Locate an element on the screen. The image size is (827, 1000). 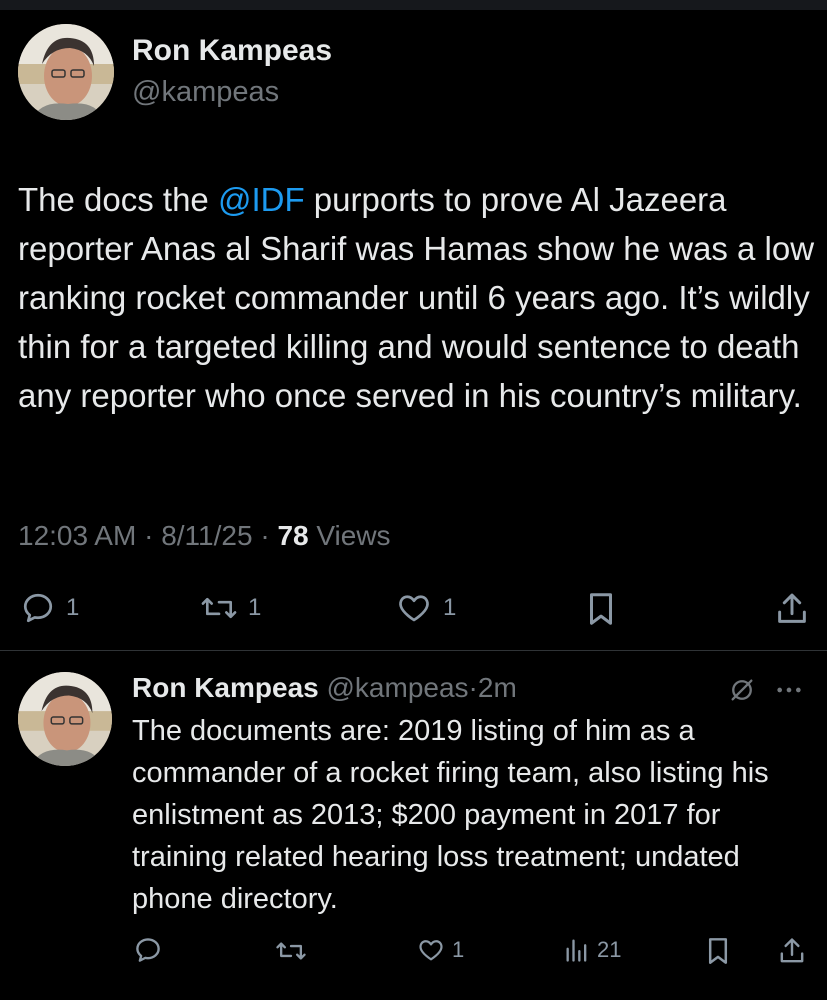
reply-share-button is located at coordinates (792, 951).